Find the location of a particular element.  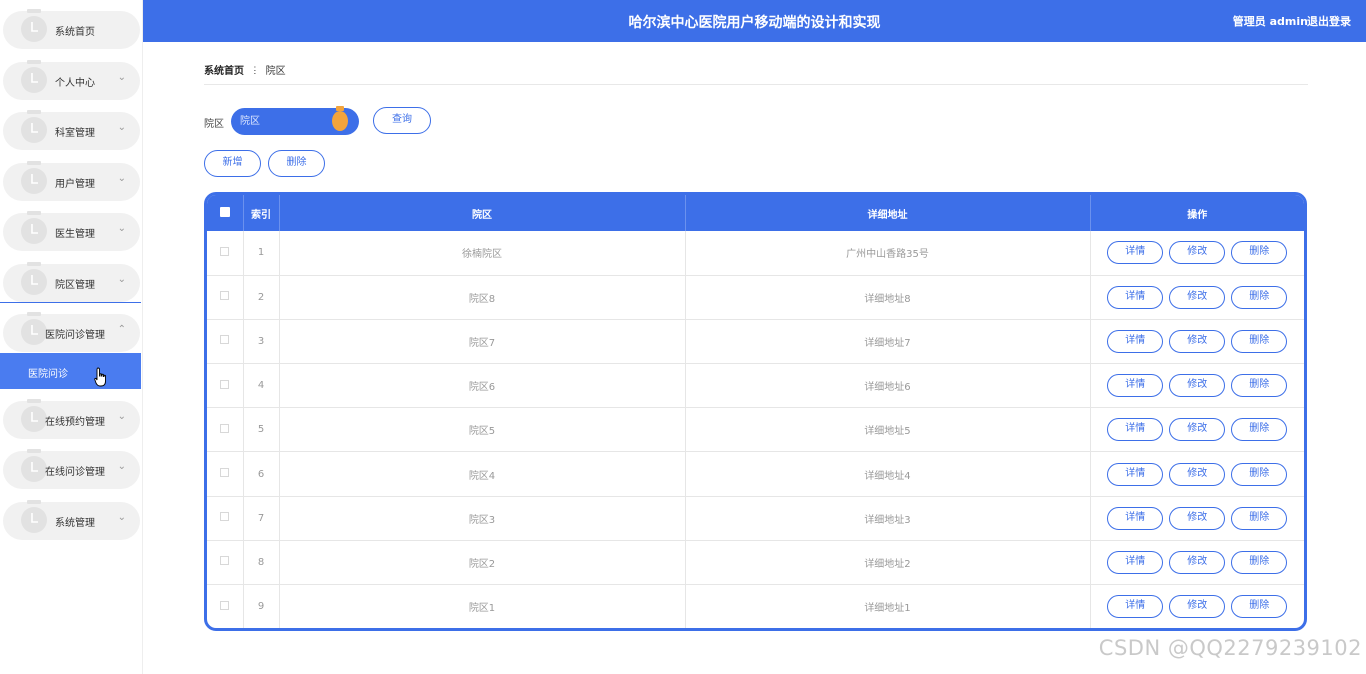

table-row: 7 院区3 详细地址3 详情 修改 删除 is located at coordinates (755, 518).